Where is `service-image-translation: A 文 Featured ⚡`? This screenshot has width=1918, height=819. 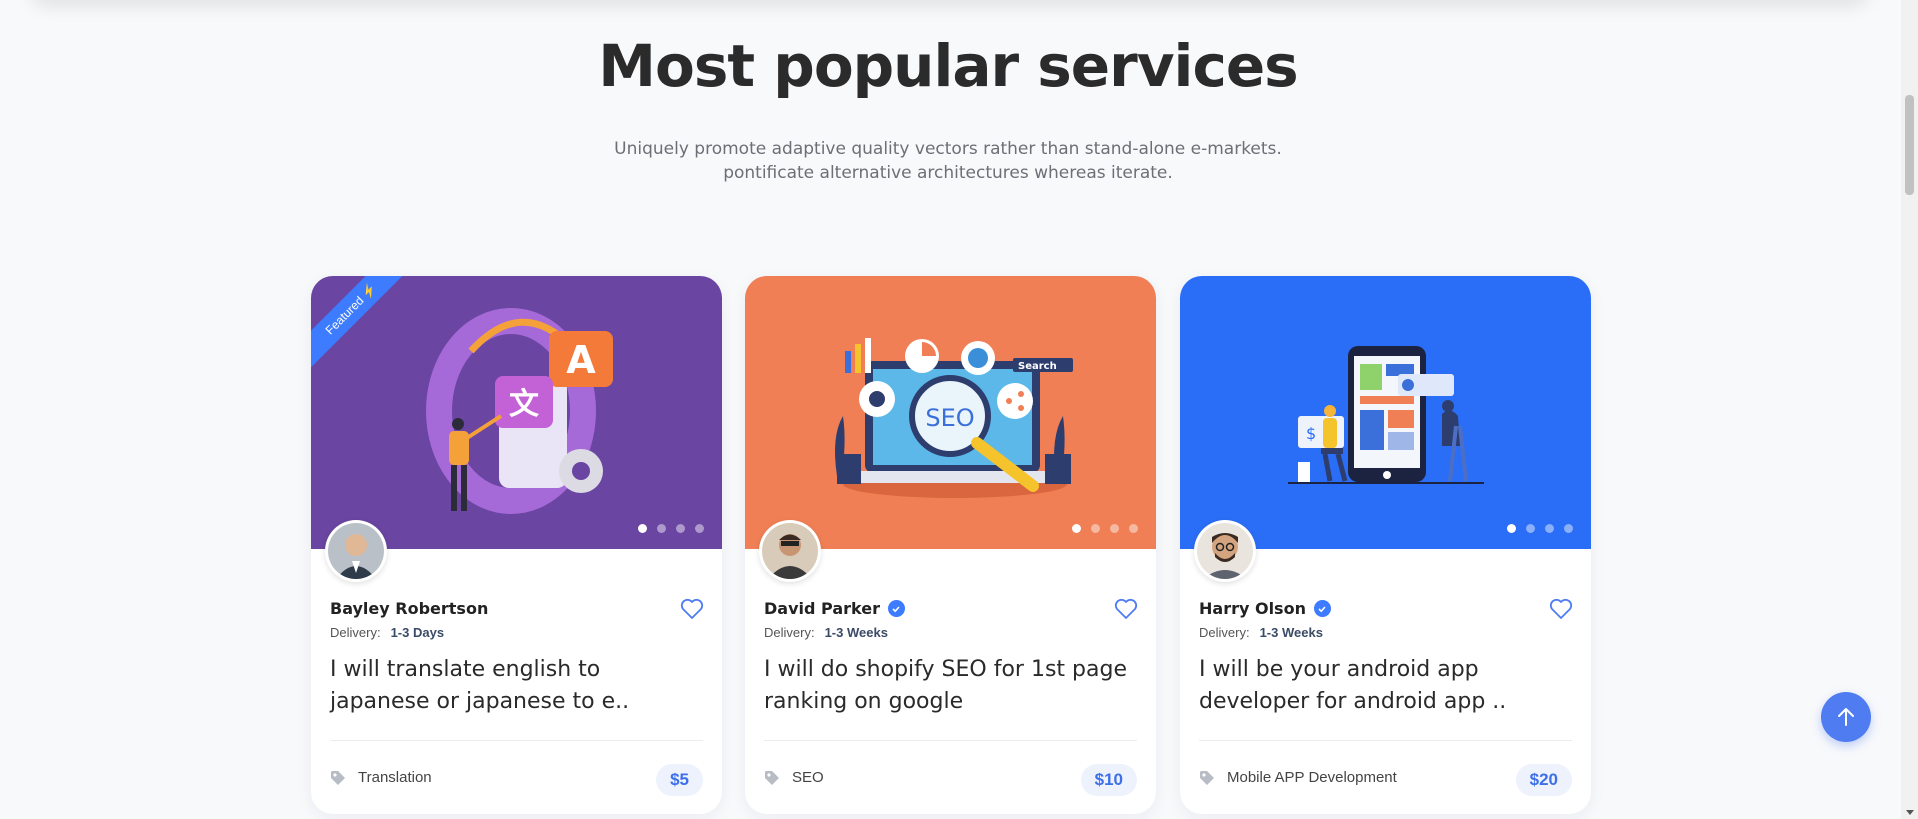 service-image-translation: A 文 Featured ⚡ is located at coordinates (516, 412).